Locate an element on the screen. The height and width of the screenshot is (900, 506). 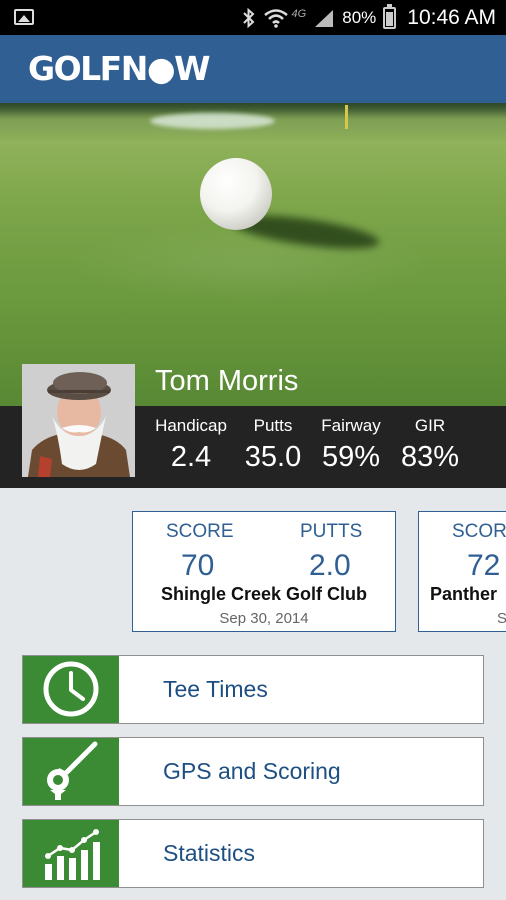
status-bar: 4G 80% 10:46 AM is located at coordinates (253, 17).